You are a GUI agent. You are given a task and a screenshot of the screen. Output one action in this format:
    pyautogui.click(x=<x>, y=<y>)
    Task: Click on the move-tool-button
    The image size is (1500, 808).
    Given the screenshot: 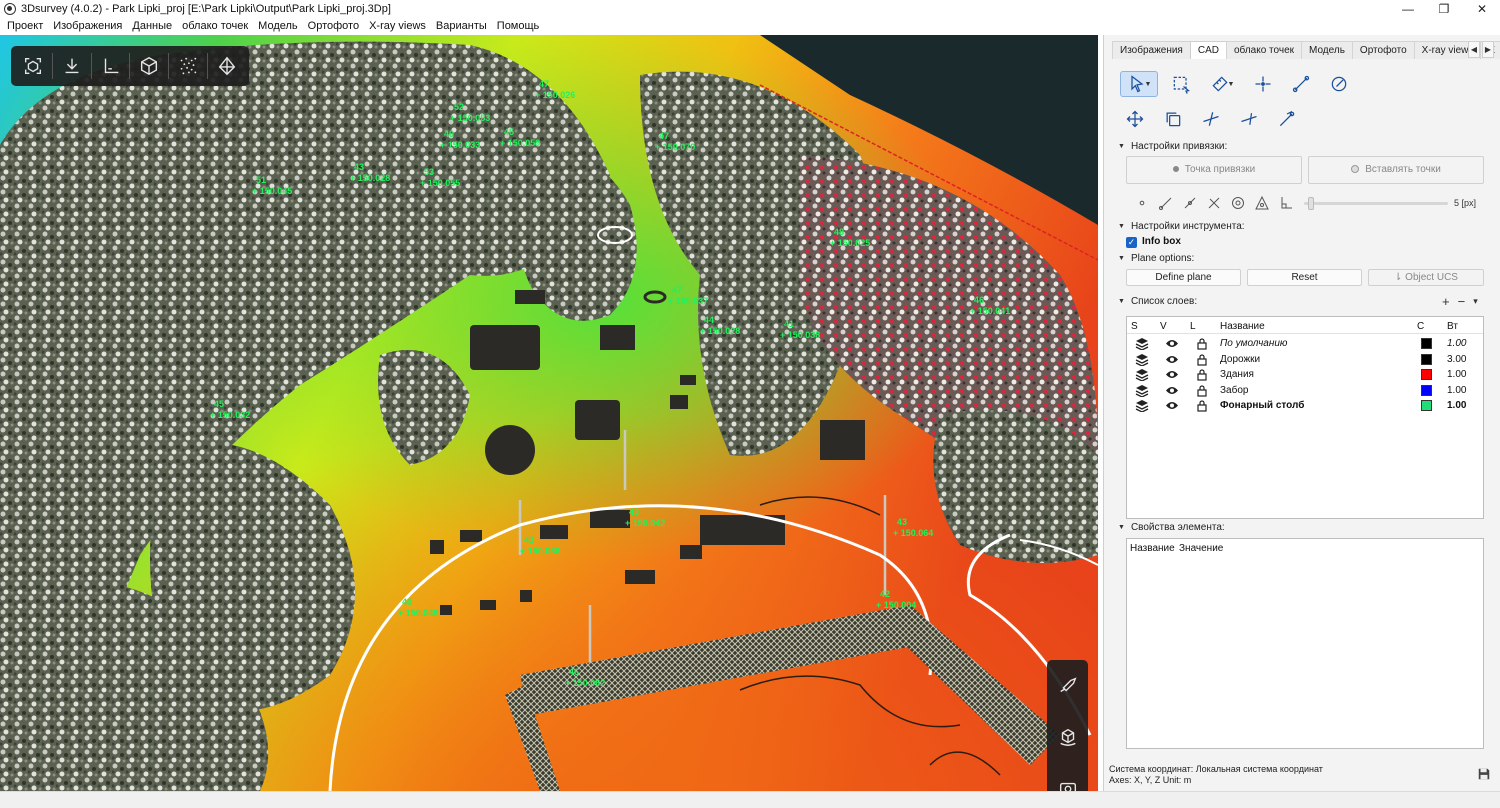 What is the action you would take?
    pyautogui.click(x=1135, y=119)
    